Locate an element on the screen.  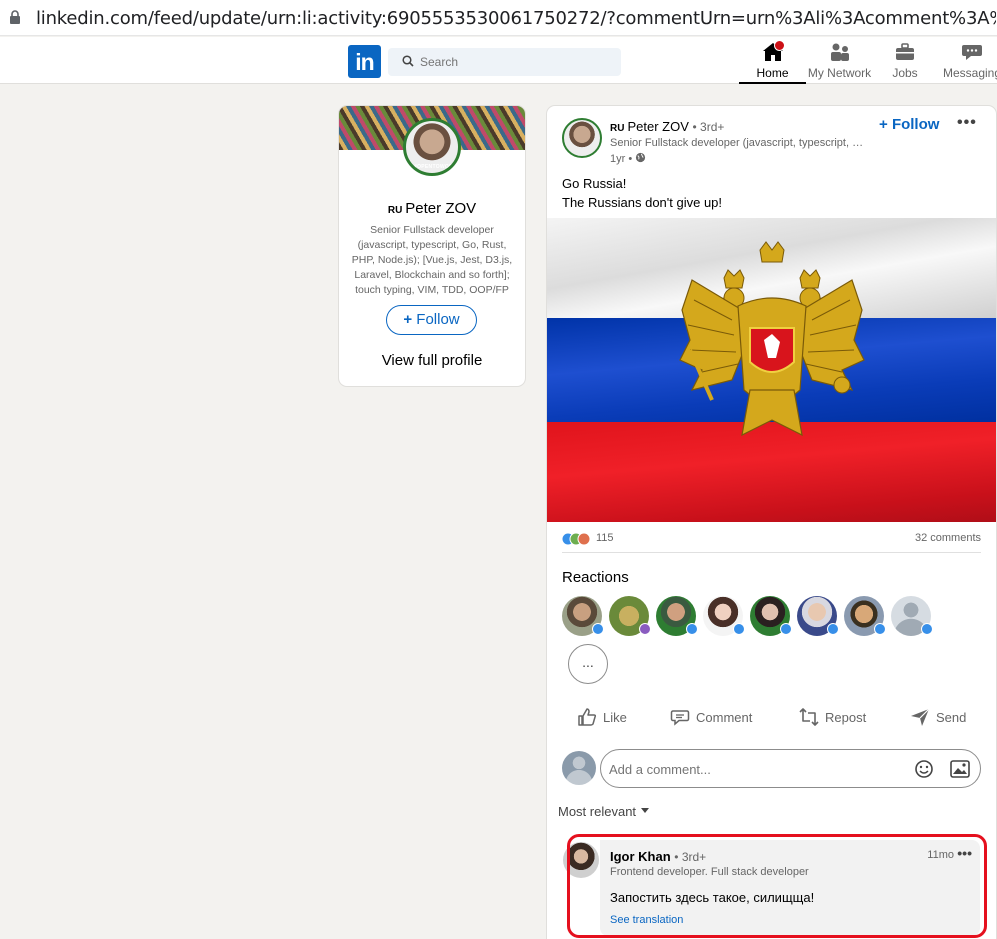
reaction-icons is located at coordinates (578, 539).